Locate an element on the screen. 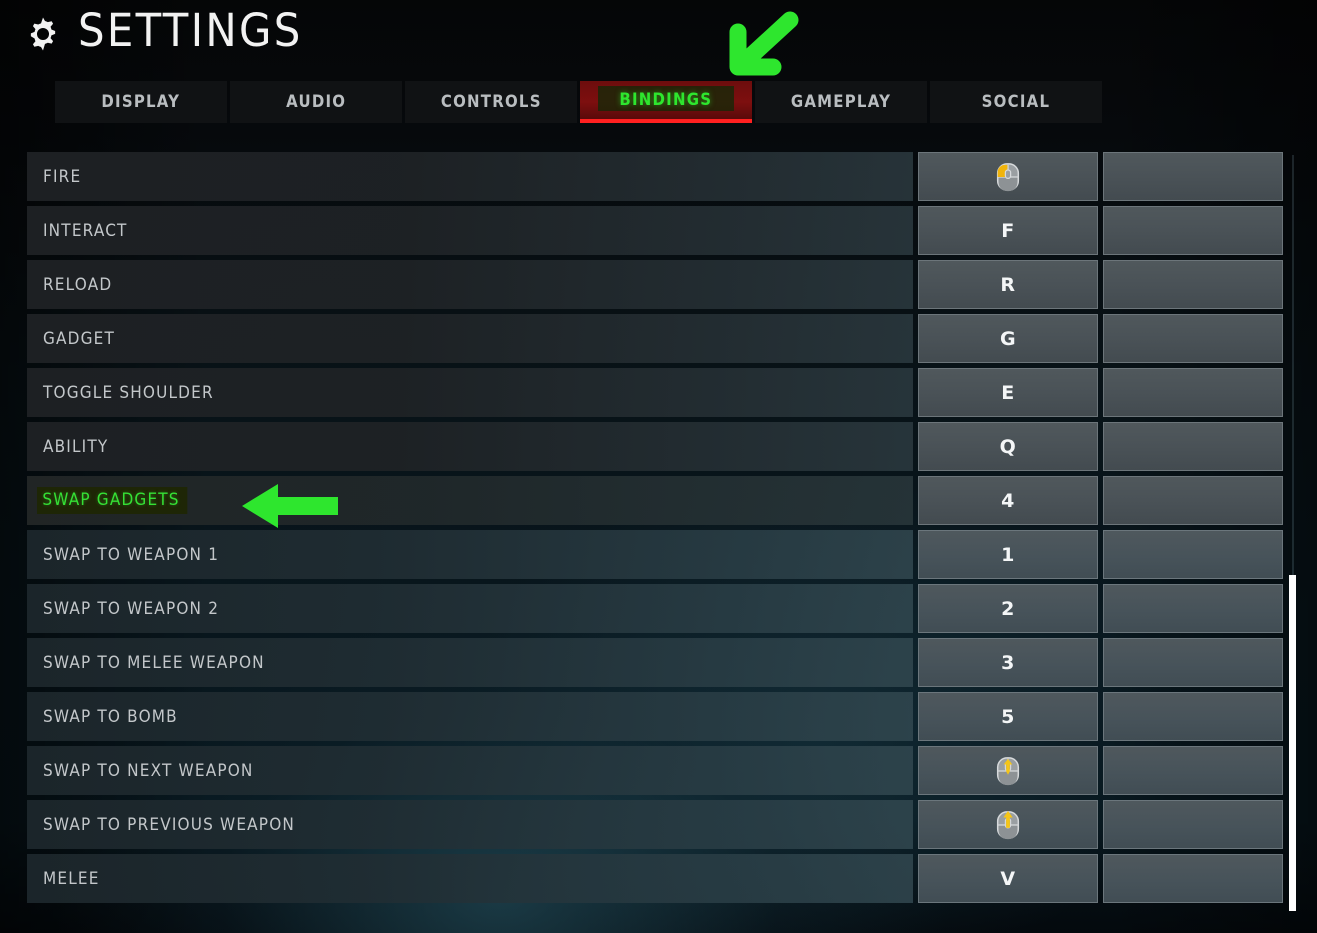 Image resolution: width=1317 pixels, height=933 pixels. binding-action-label: ABILITY is located at coordinates (76, 446).